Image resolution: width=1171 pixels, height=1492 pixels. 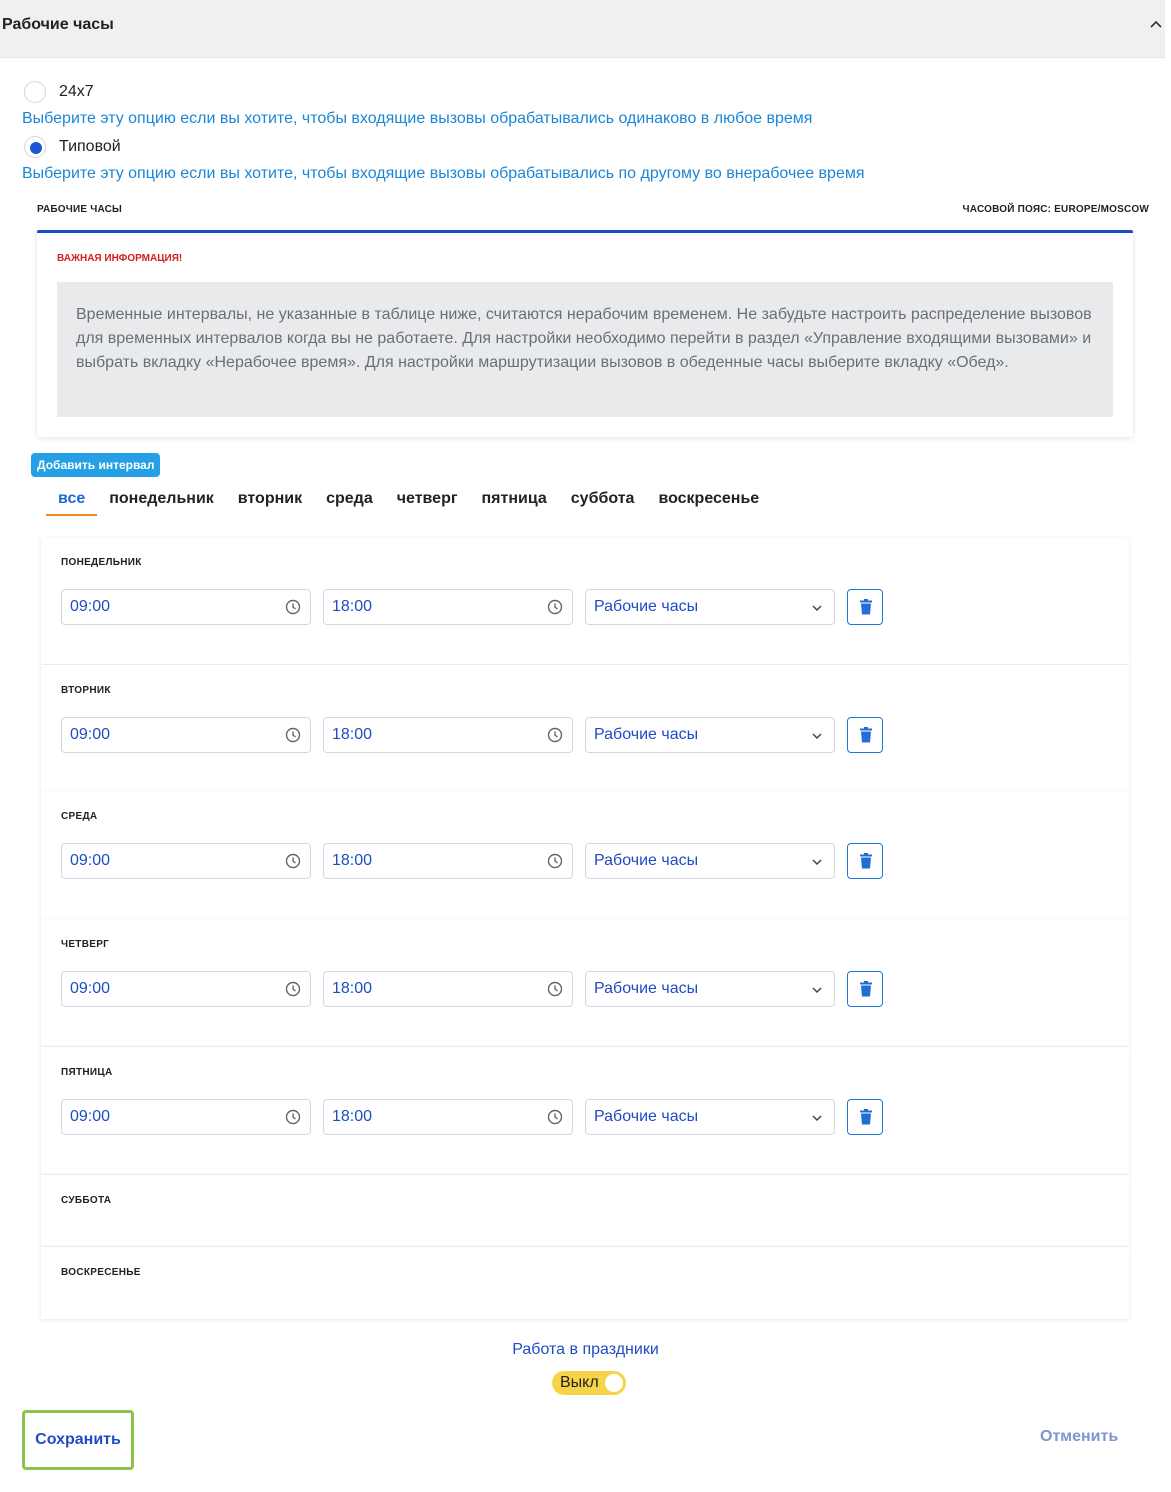 What do you see at coordinates (76, 91) in the screenshot?
I see `radio-label-24x7: 24x7` at bounding box center [76, 91].